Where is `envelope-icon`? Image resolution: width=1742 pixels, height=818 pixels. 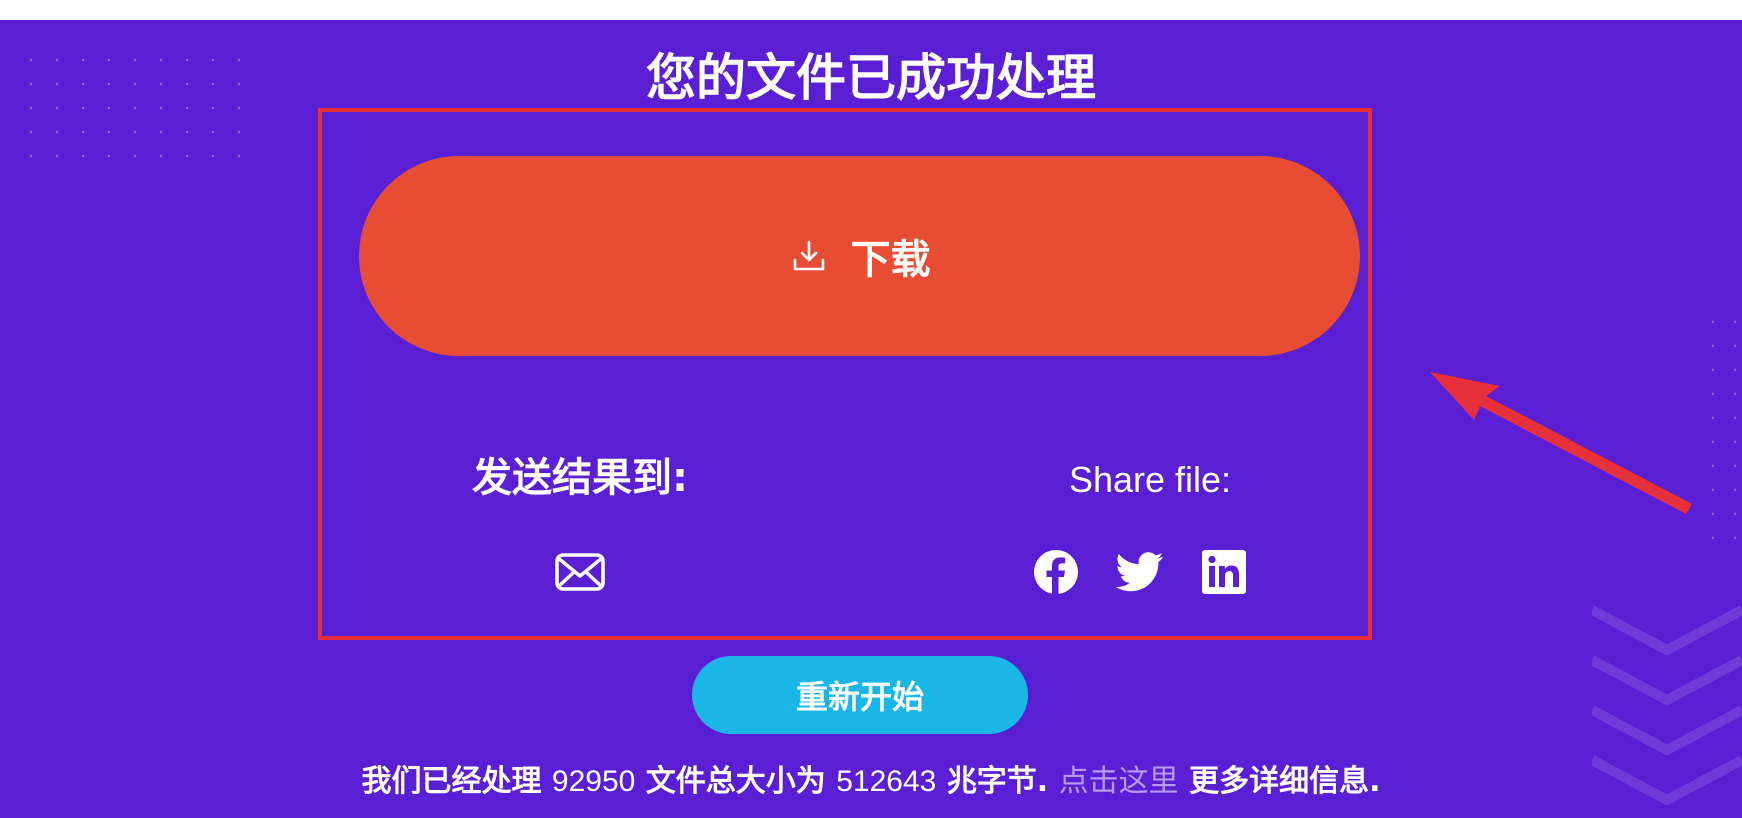
envelope-icon is located at coordinates (580, 572).